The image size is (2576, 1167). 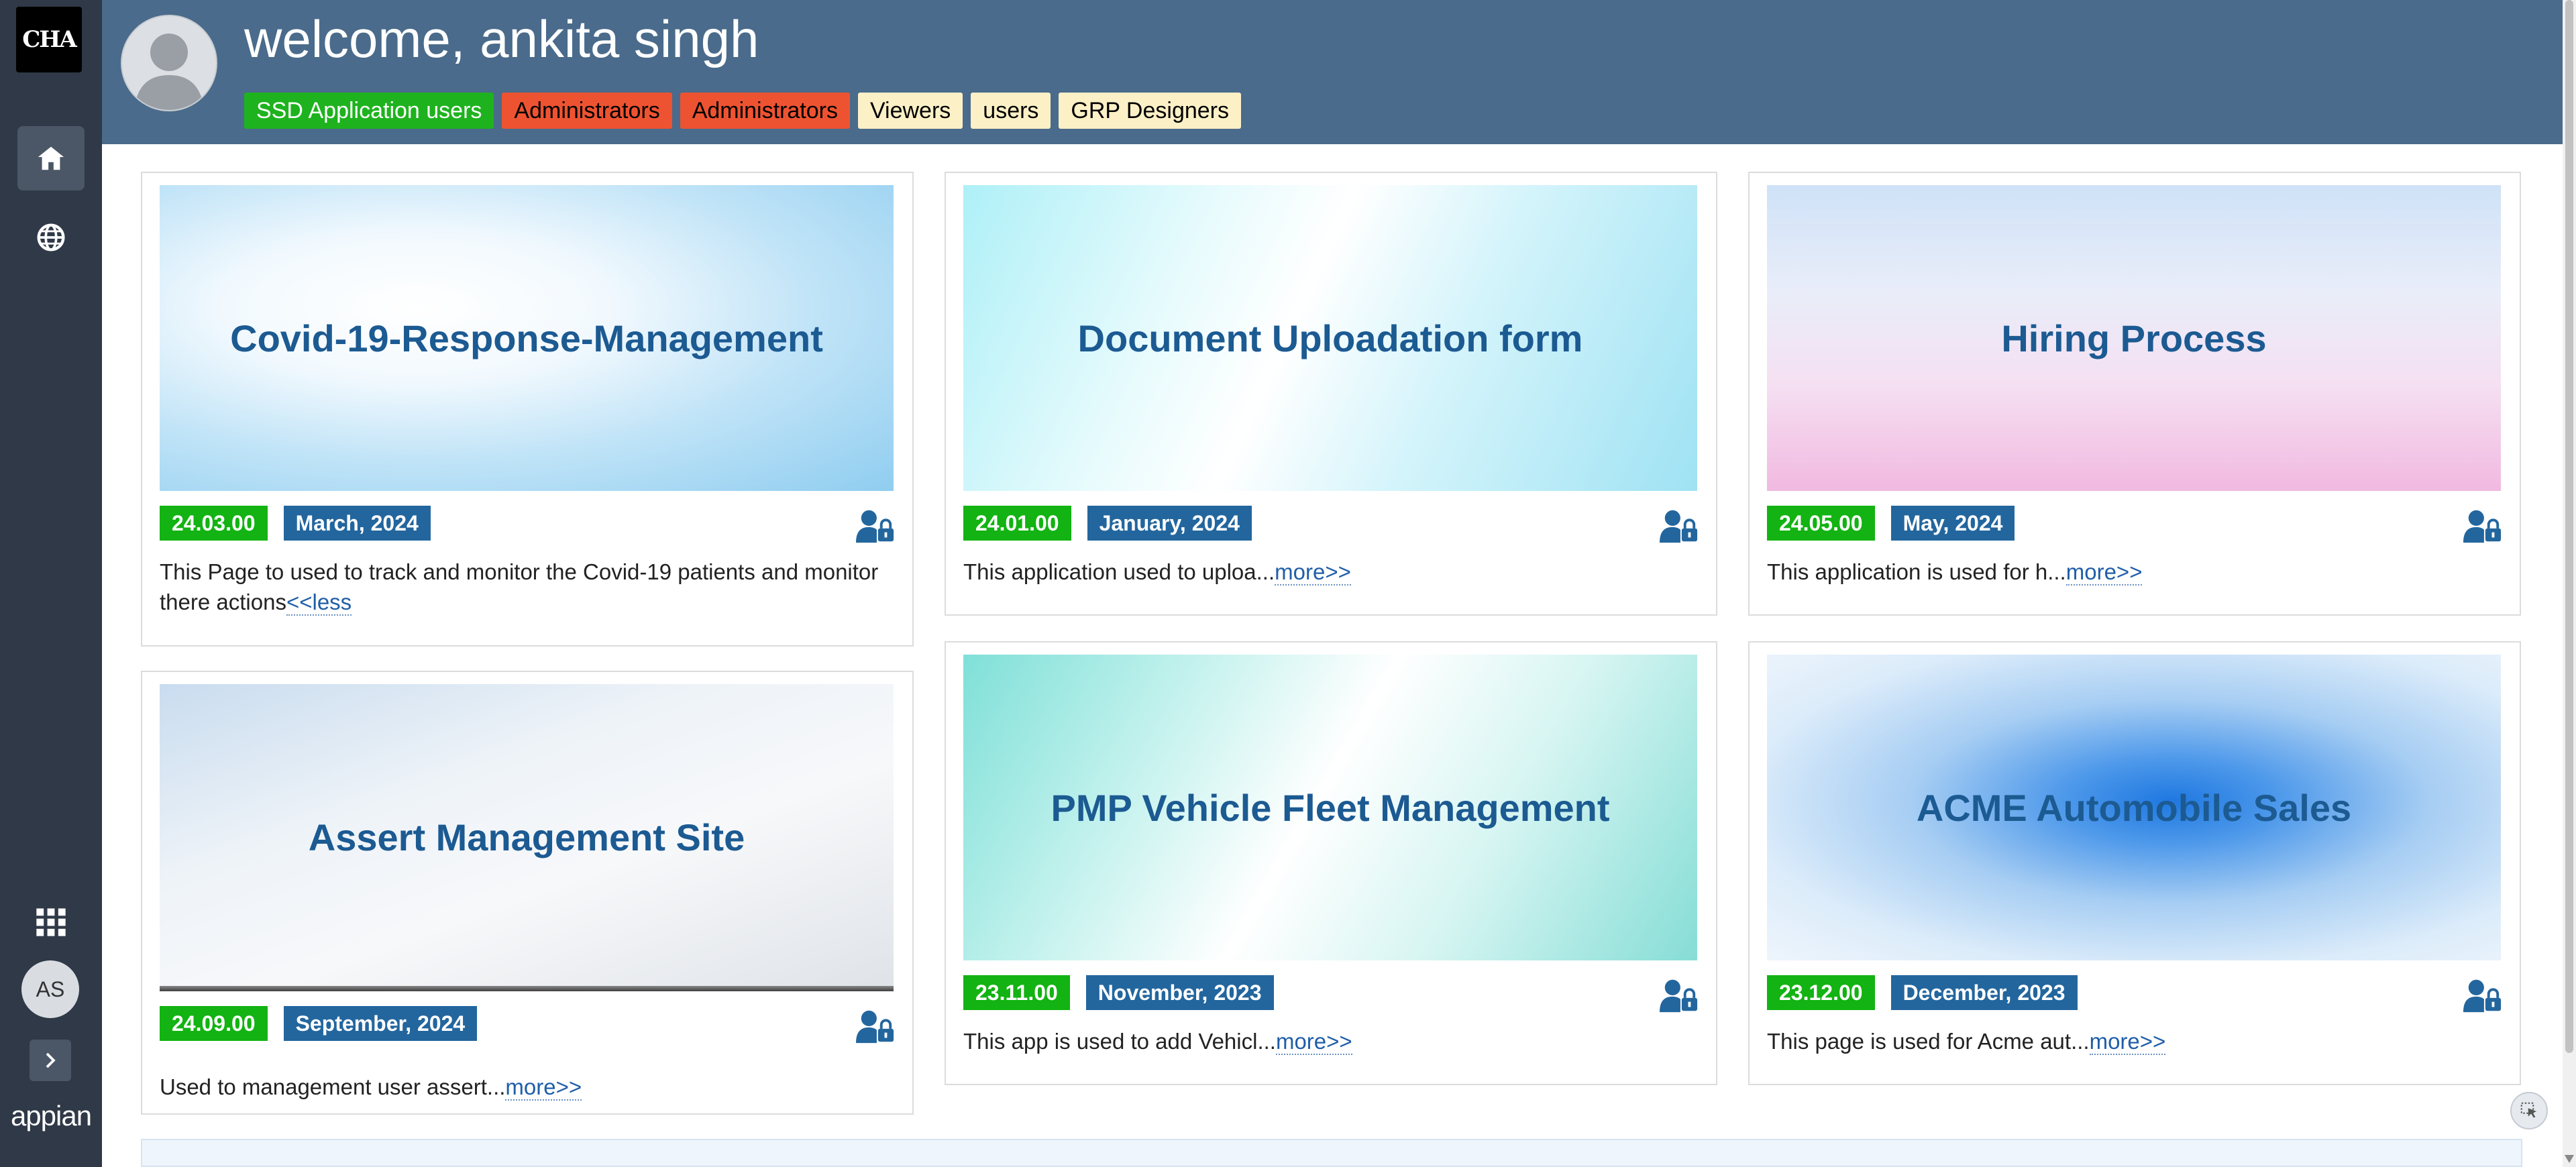 What do you see at coordinates (169, 72) in the screenshot?
I see `person-icon` at bounding box center [169, 72].